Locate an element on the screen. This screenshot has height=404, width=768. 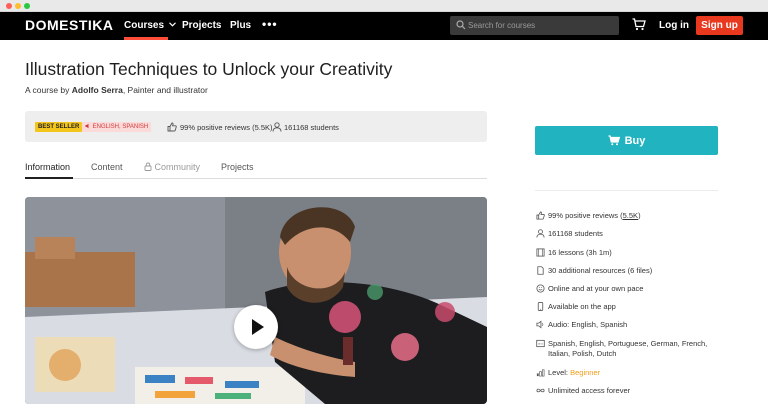
search-icon is located at coordinates (461, 25).